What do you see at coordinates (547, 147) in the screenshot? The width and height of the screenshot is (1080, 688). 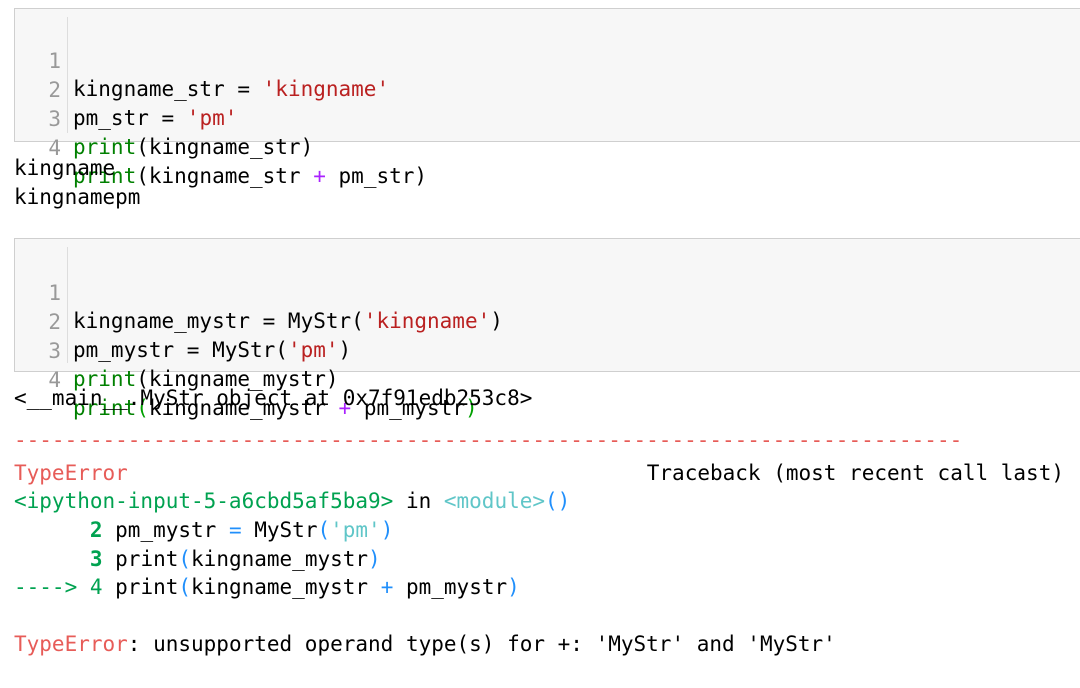 I see `code-line: 4 print(kingname_str + pm_str)` at bounding box center [547, 147].